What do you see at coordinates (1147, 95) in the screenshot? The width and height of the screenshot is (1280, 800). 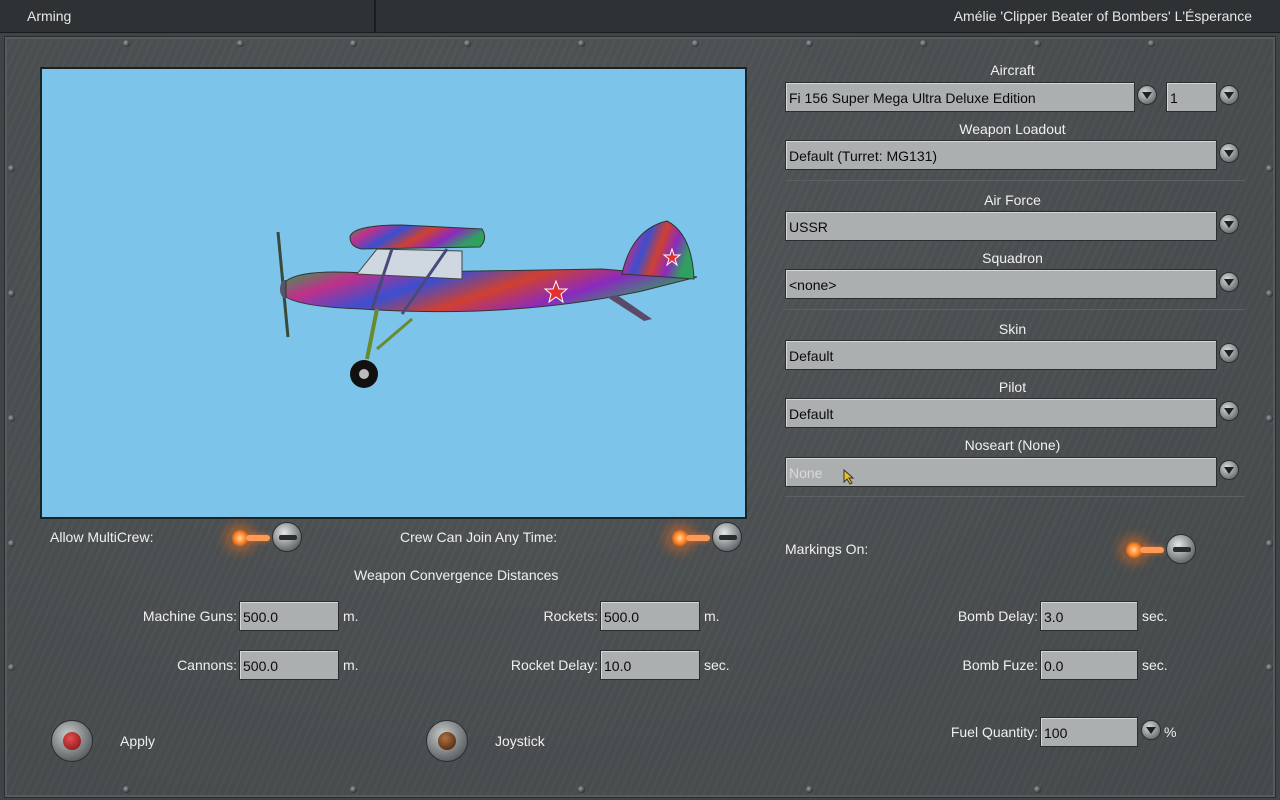 I see `aircraft-dropdown-icon` at bounding box center [1147, 95].